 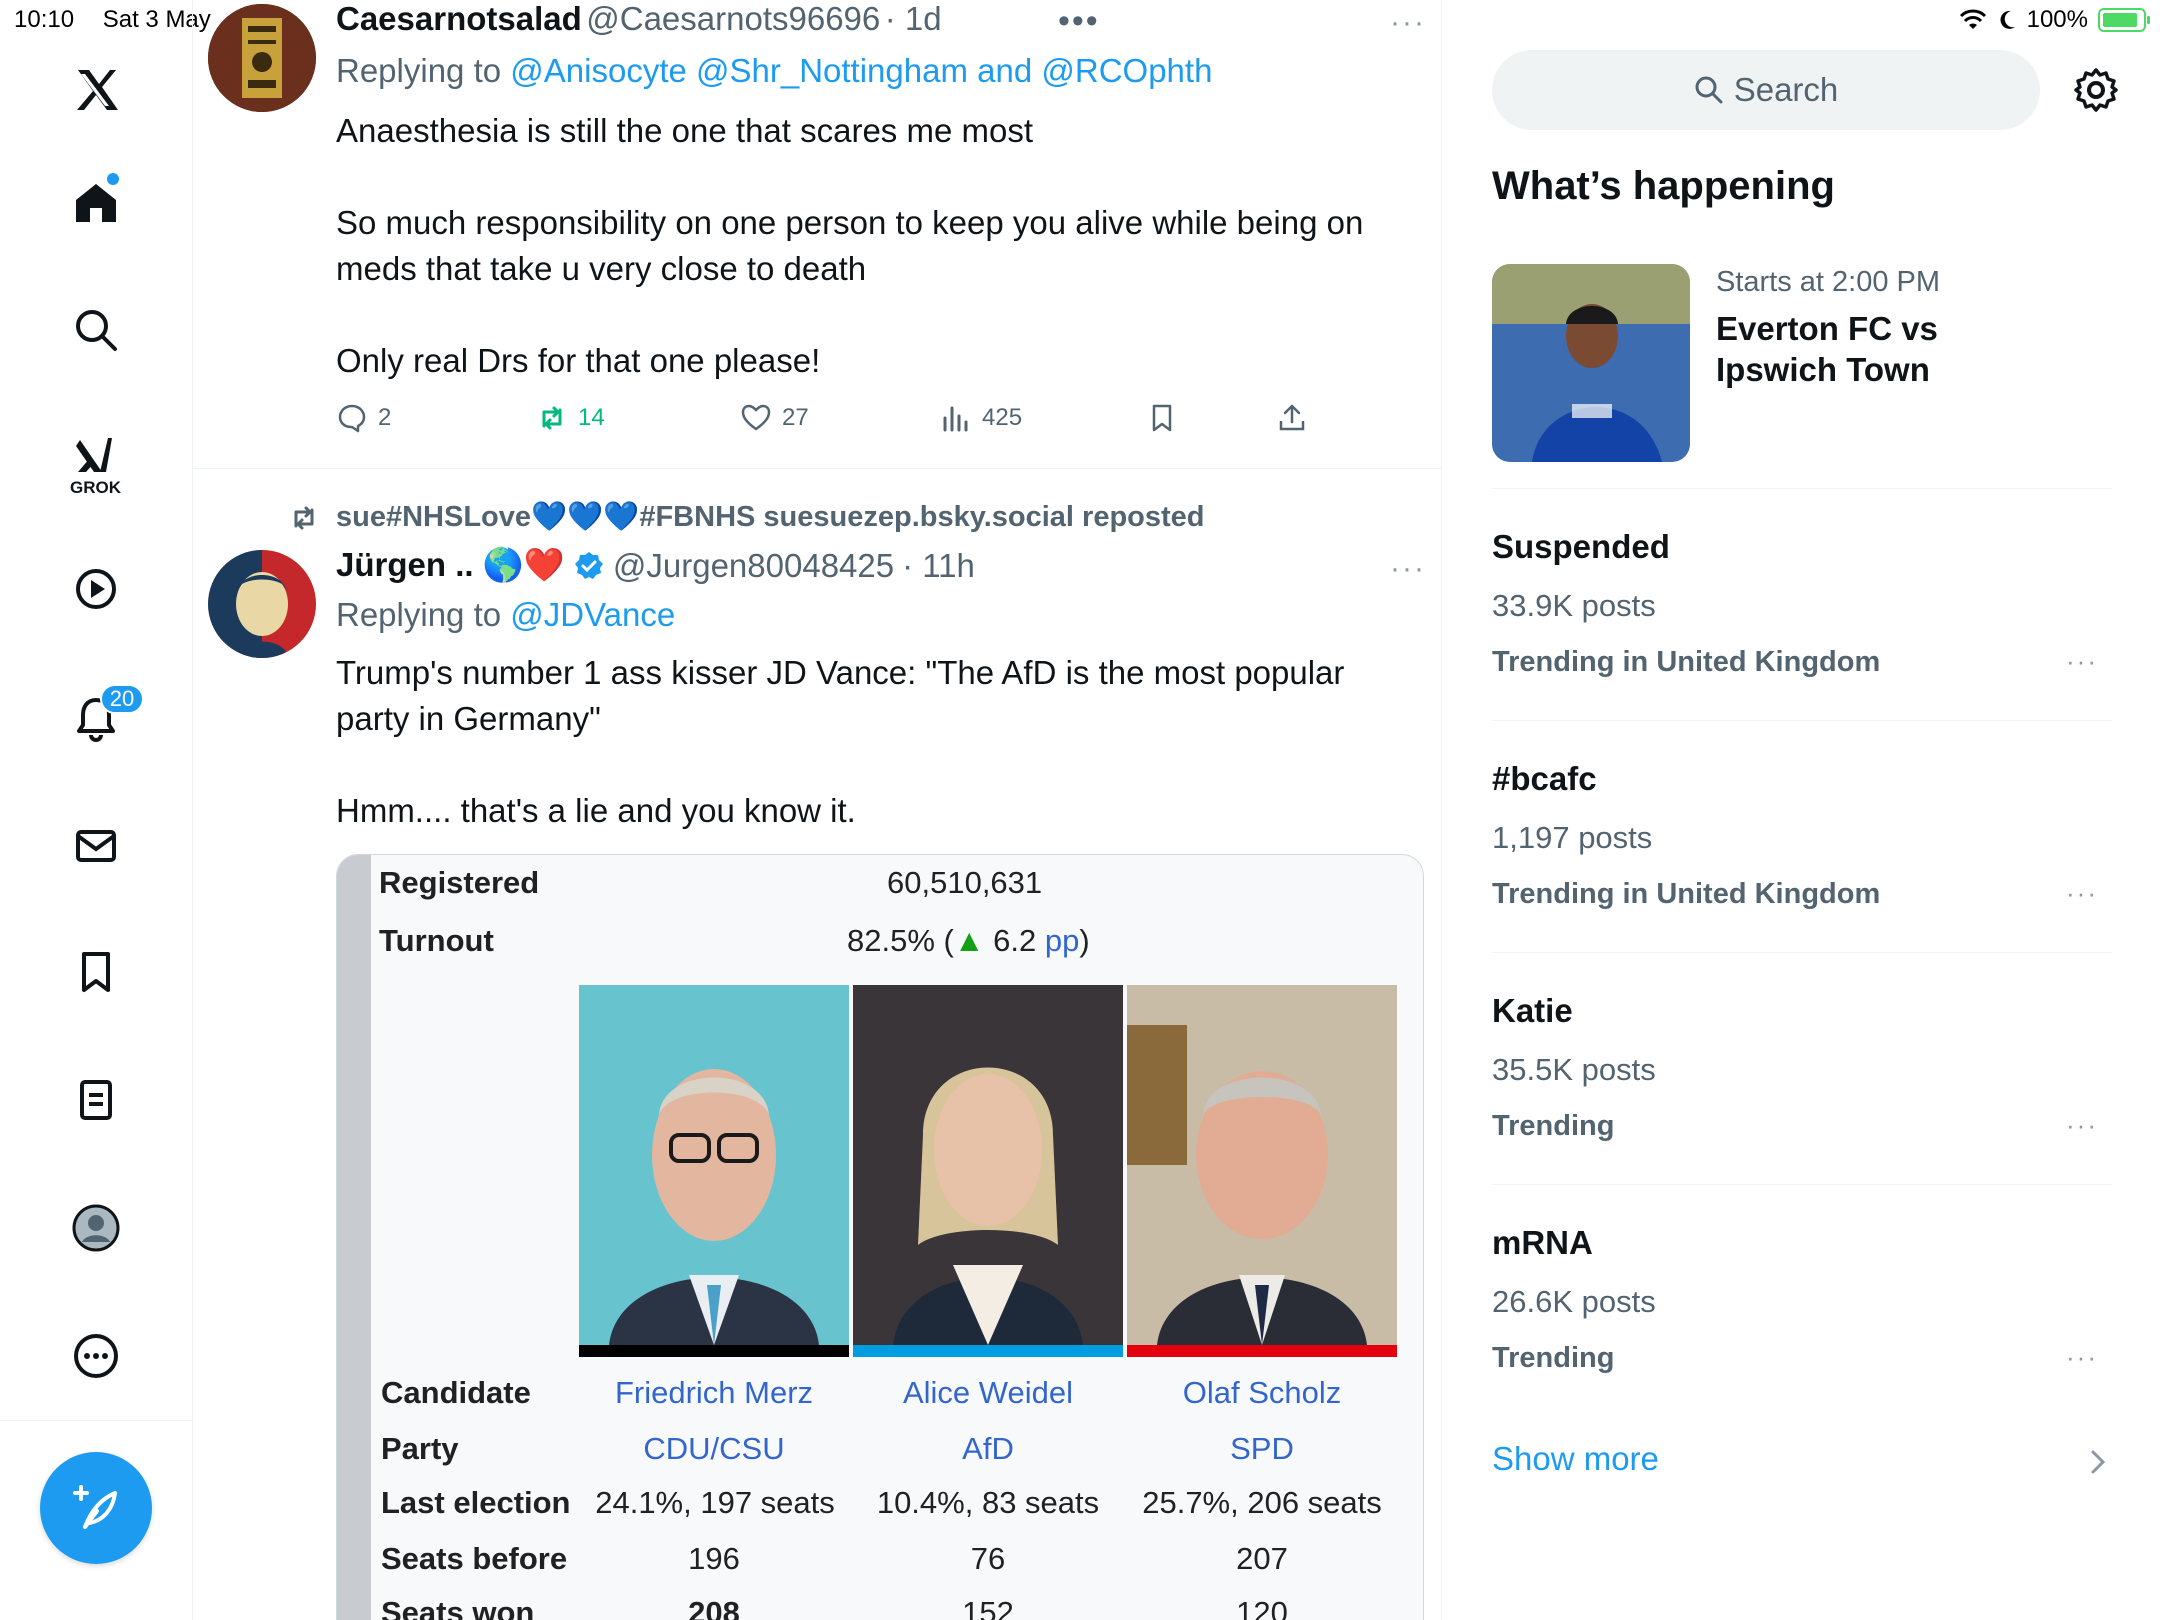 I want to click on tweet1-share-button, so click(x=1292, y=418).